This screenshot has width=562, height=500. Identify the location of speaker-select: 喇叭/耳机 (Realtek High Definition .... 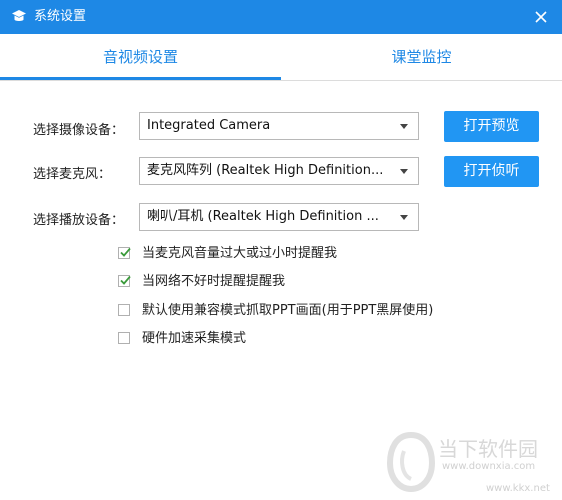
(279, 217).